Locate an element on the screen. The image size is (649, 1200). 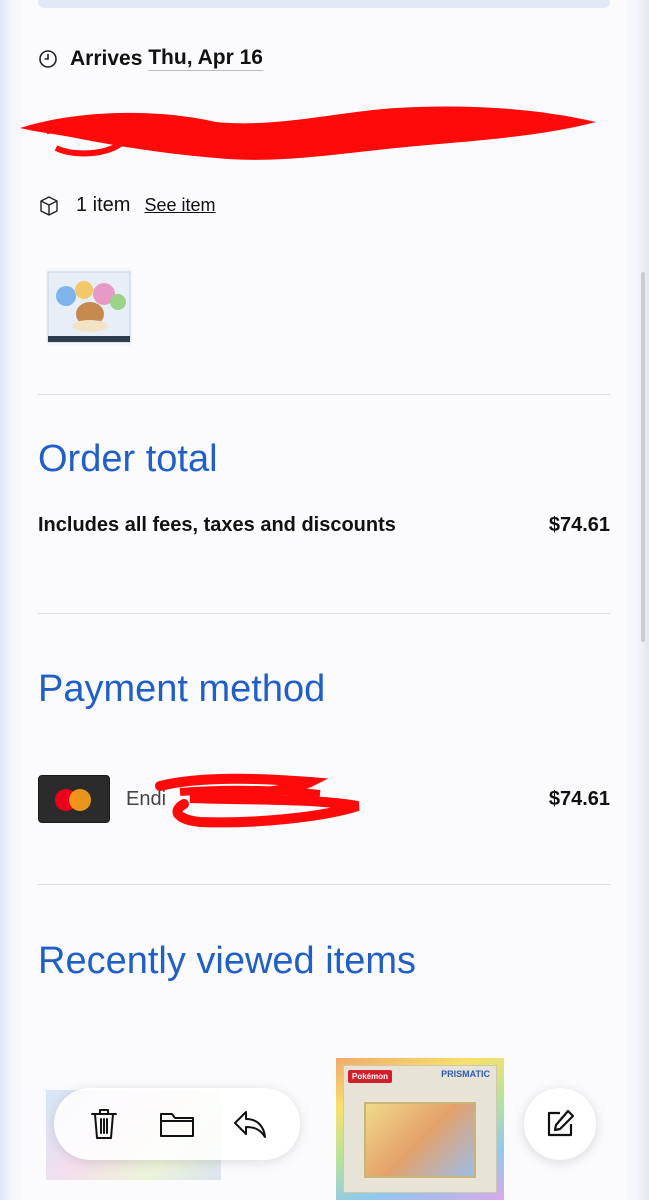
trash-icon is located at coordinates (104, 1124).